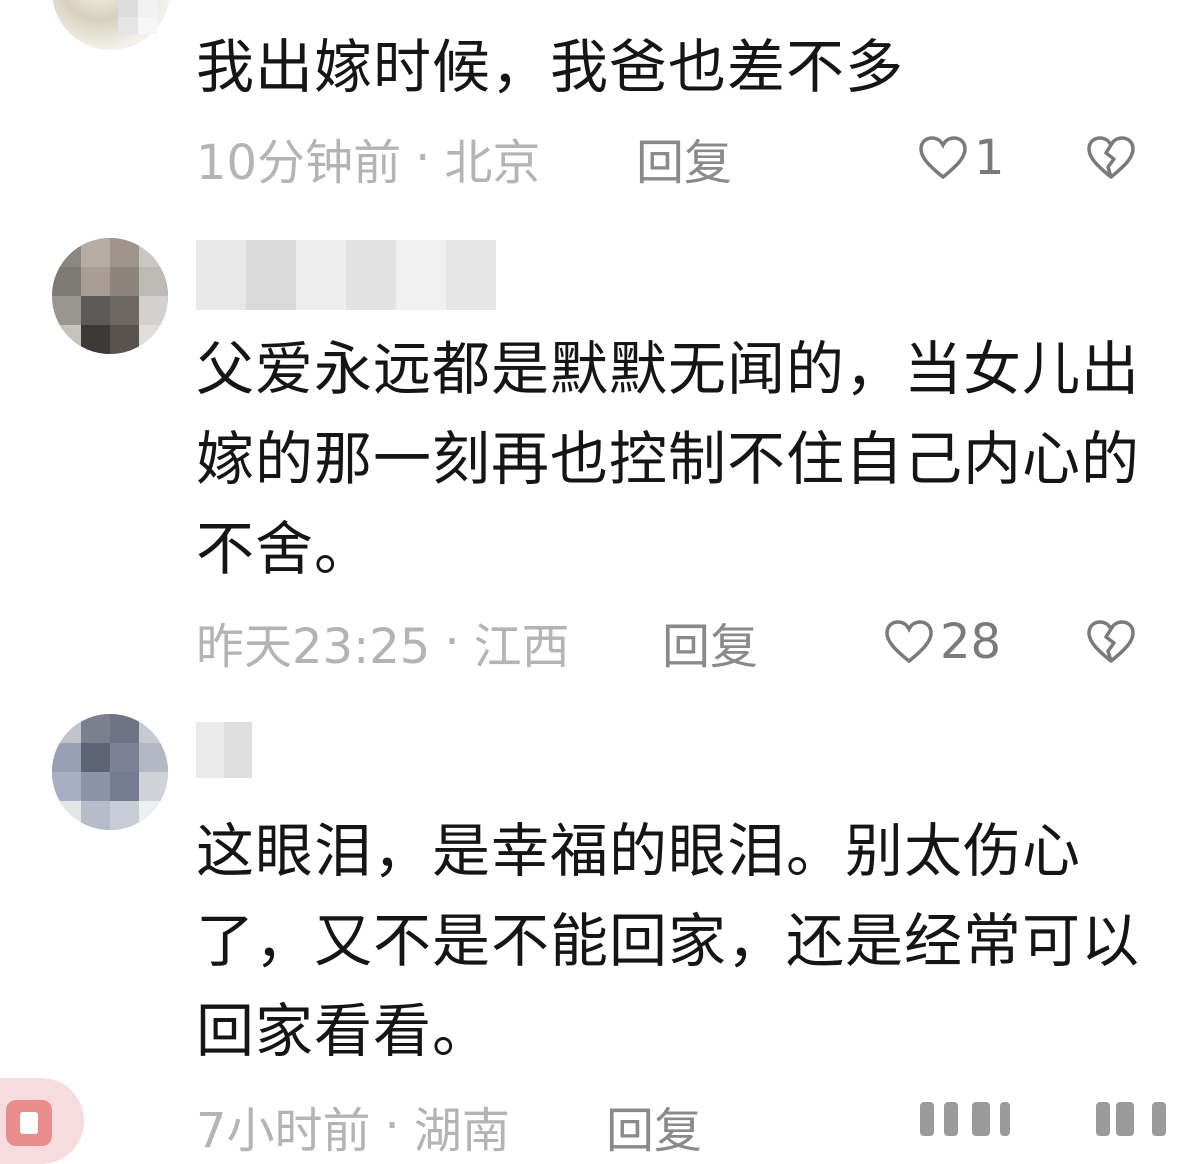 The image size is (1200, 1164). What do you see at coordinates (521, 647) in the screenshot?
I see `comment-location: 江西` at bounding box center [521, 647].